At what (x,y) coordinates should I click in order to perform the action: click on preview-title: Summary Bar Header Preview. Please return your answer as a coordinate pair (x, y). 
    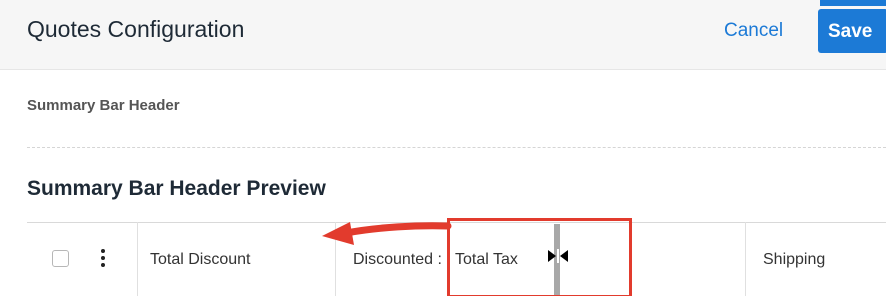
    Looking at the image, I should click on (176, 188).